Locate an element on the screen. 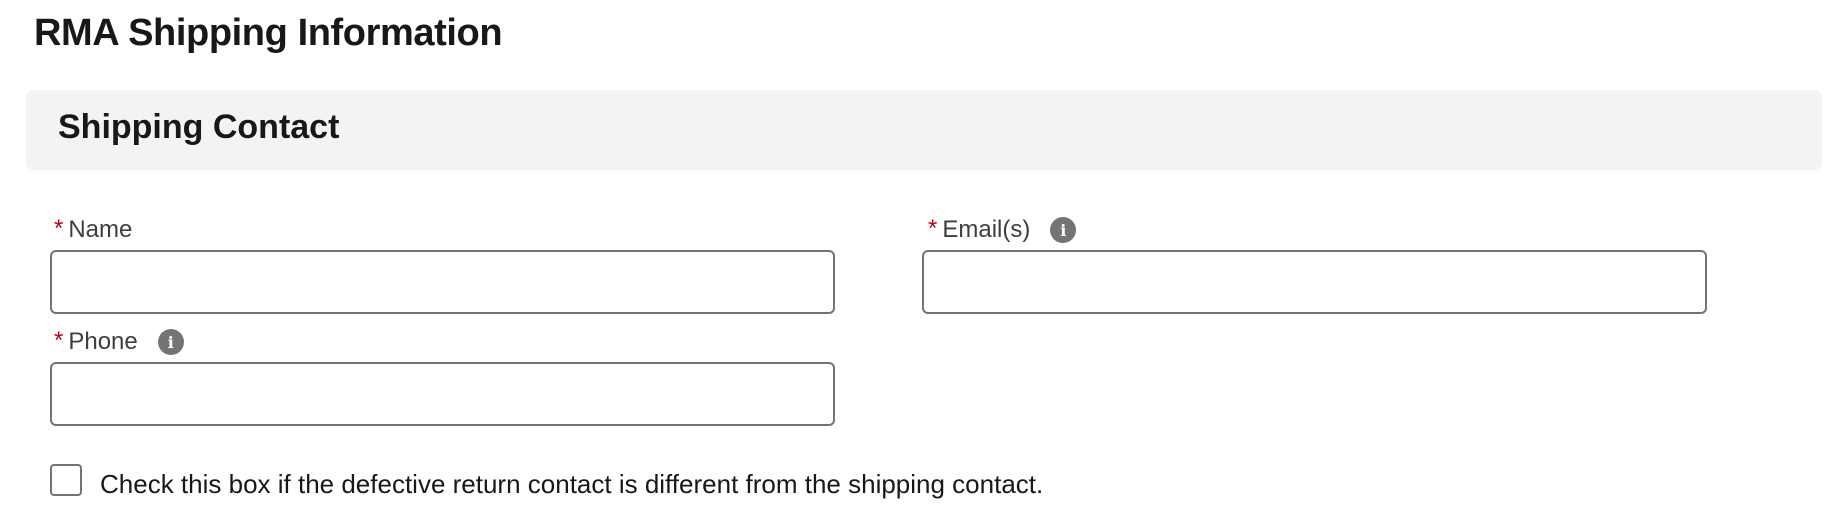 The width and height of the screenshot is (1846, 522). defective-return-contact-checkbox is located at coordinates (66, 480).